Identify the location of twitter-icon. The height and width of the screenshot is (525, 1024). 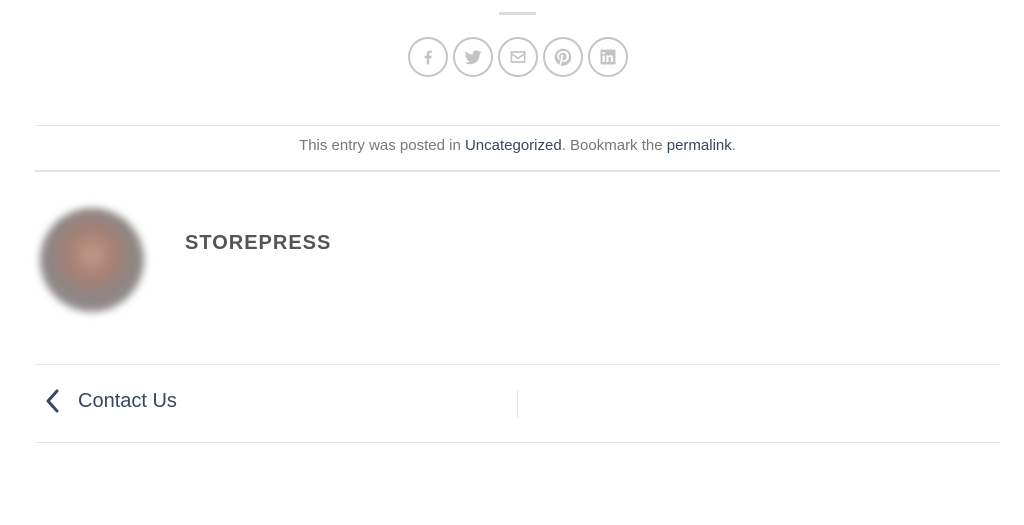
(473, 57).